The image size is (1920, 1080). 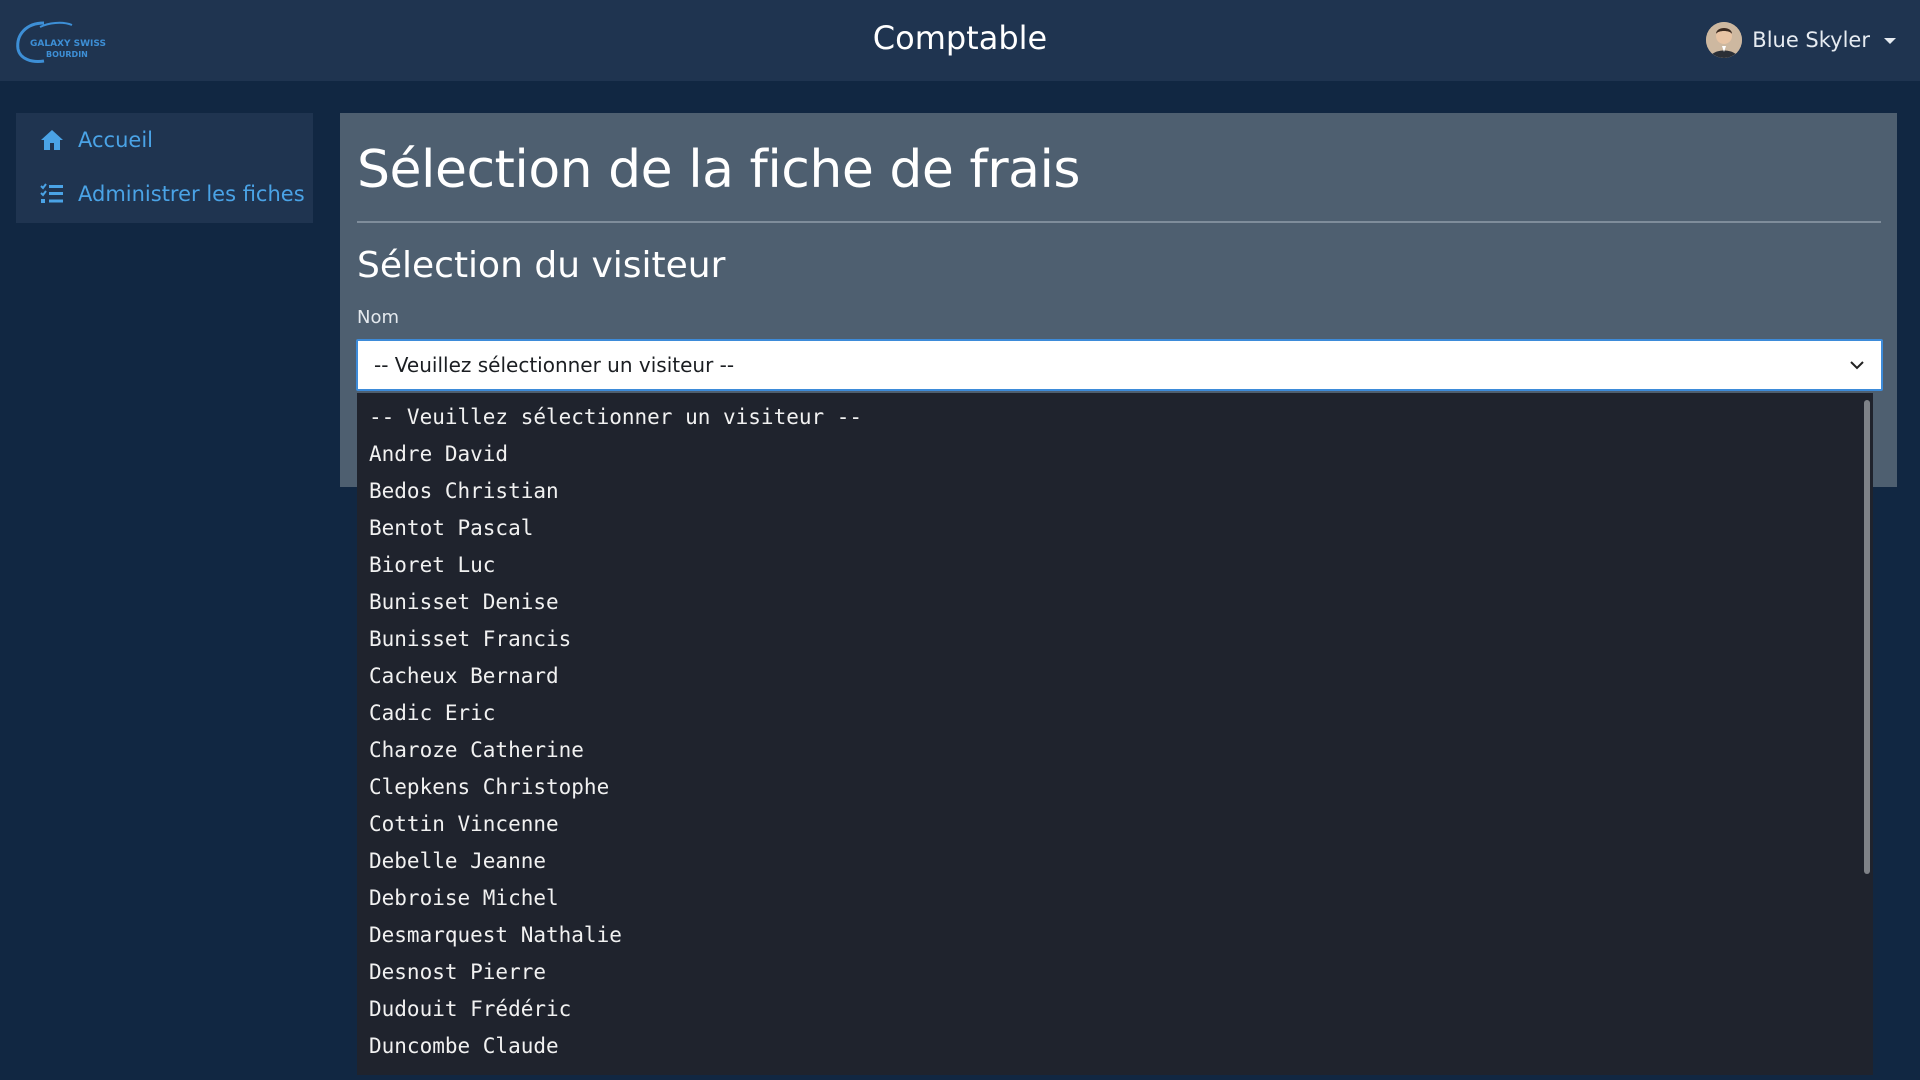 What do you see at coordinates (1115, 565) in the screenshot?
I see `dropdown-option: Bioret Luc` at bounding box center [1115, 565].